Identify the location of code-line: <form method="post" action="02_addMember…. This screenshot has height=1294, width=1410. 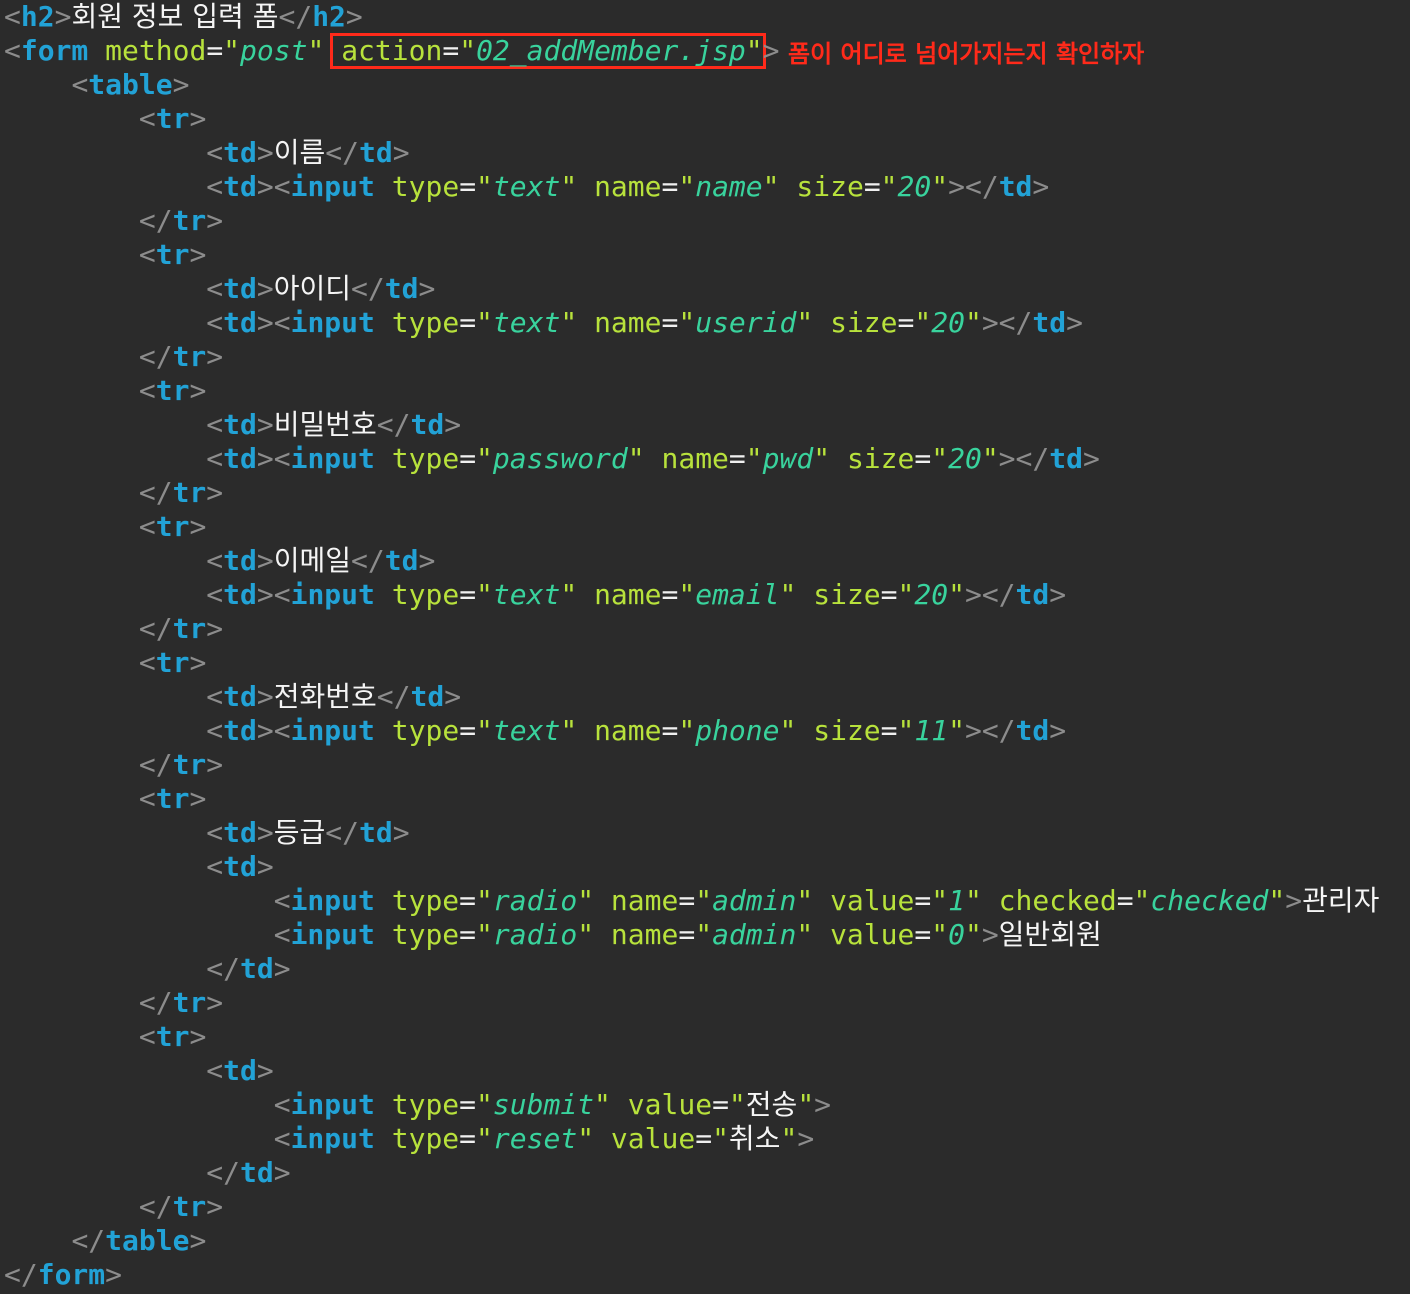
(392, 51).